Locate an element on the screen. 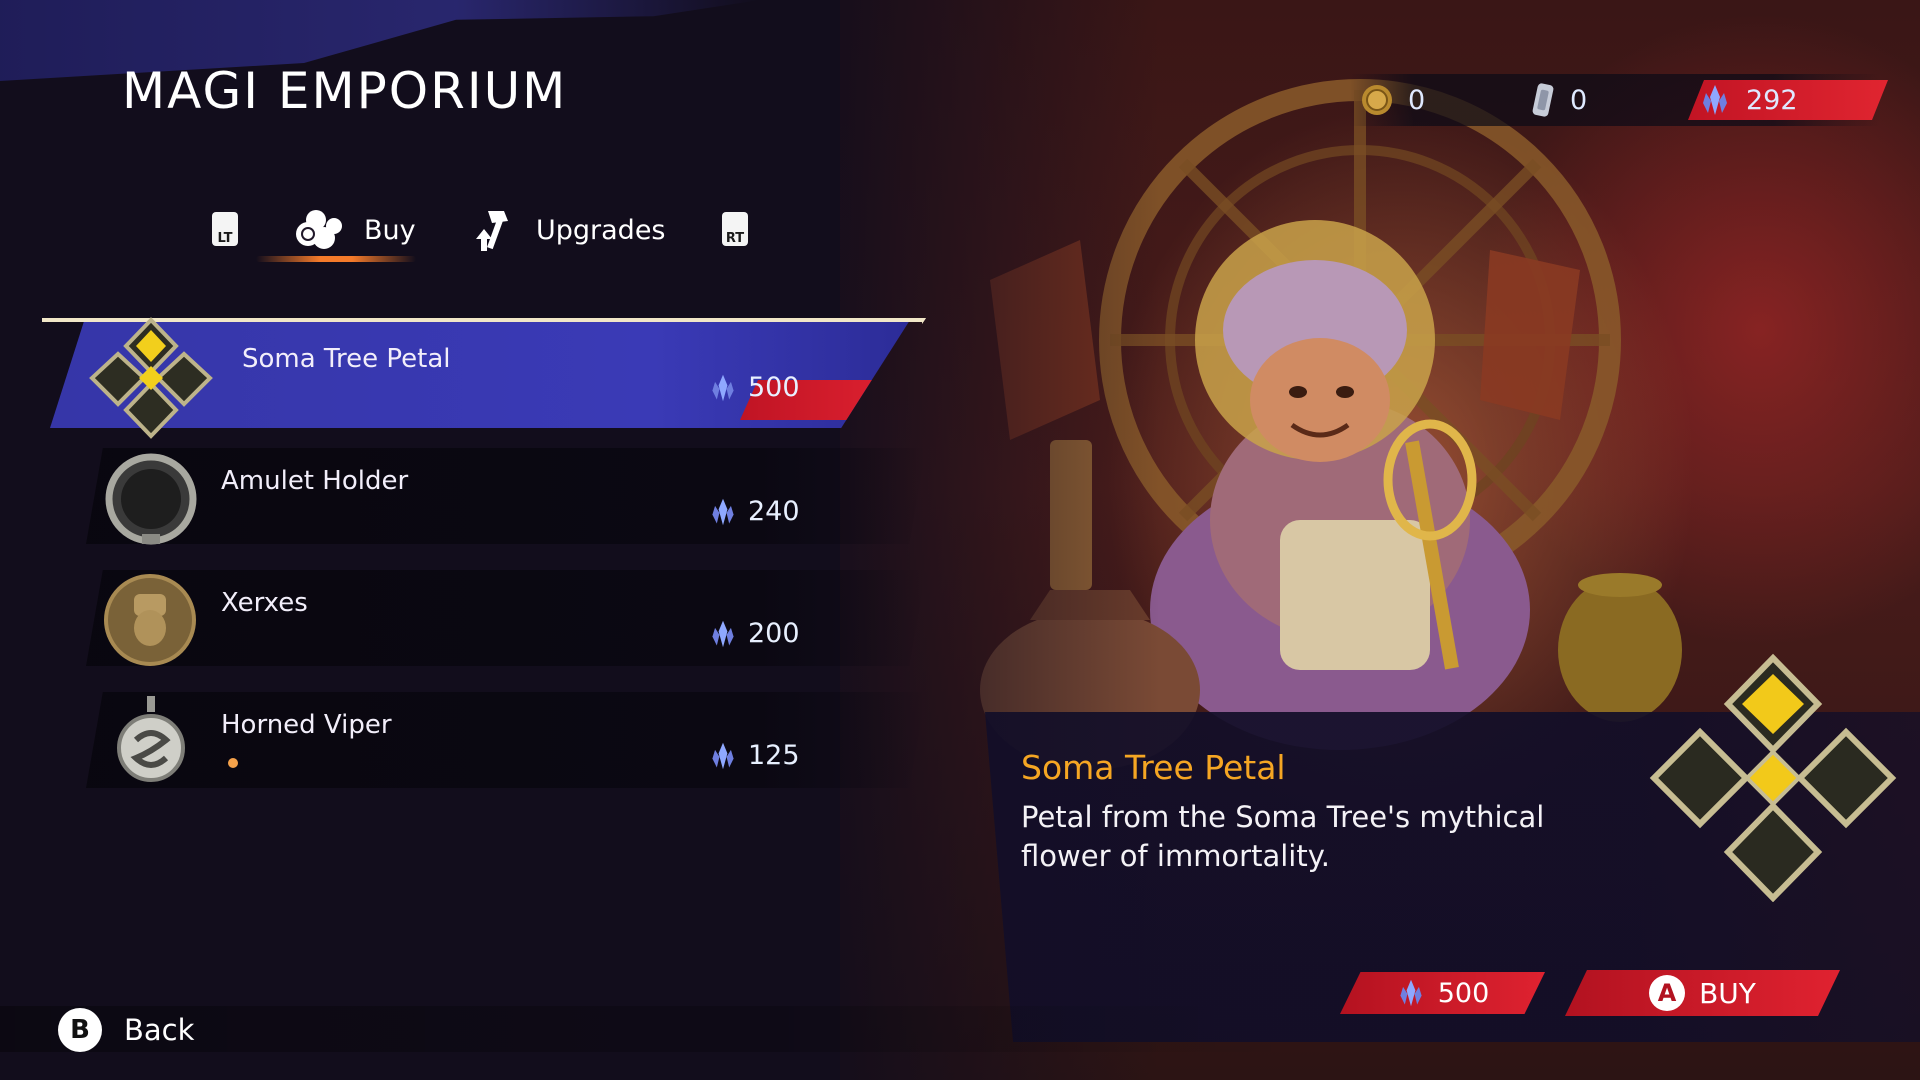 This screenshot has height=1080, width=1920. item-name: Horned Viper is located at coordinates (306, 725).